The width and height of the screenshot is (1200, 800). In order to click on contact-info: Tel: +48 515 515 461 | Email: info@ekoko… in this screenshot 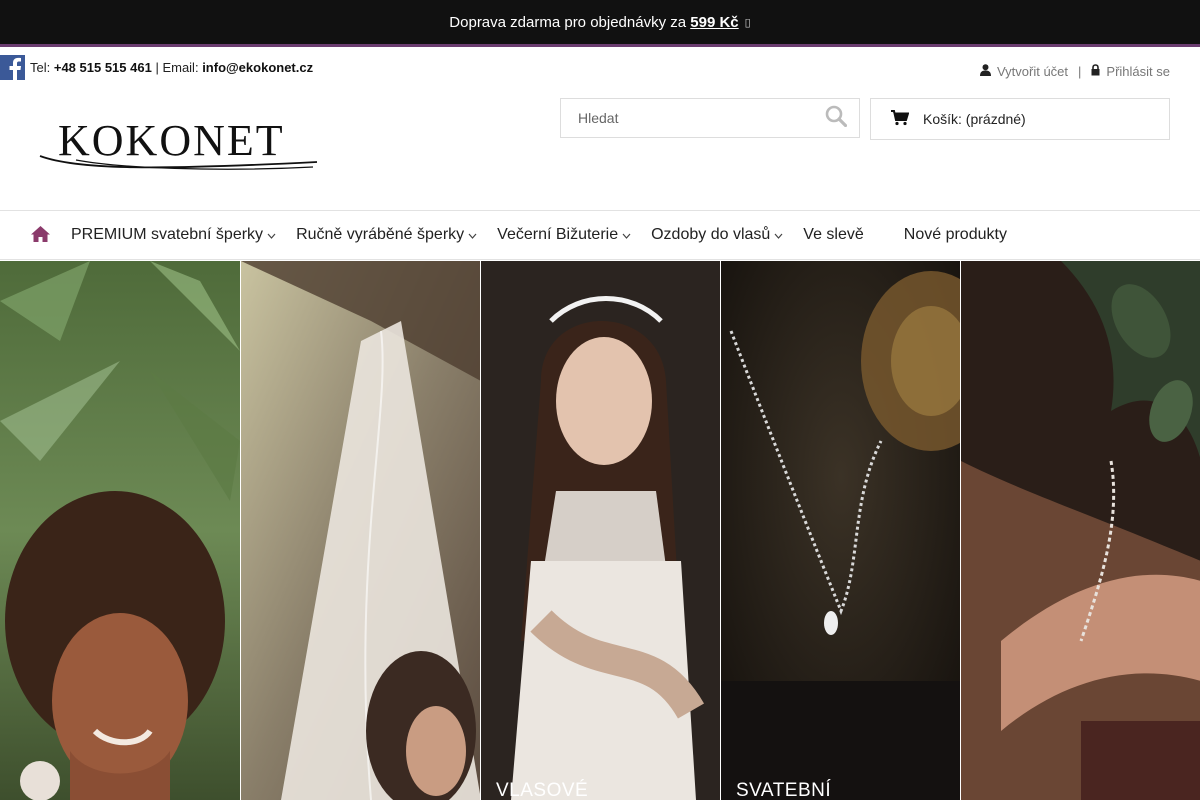, I will do `click(156, 67)`.